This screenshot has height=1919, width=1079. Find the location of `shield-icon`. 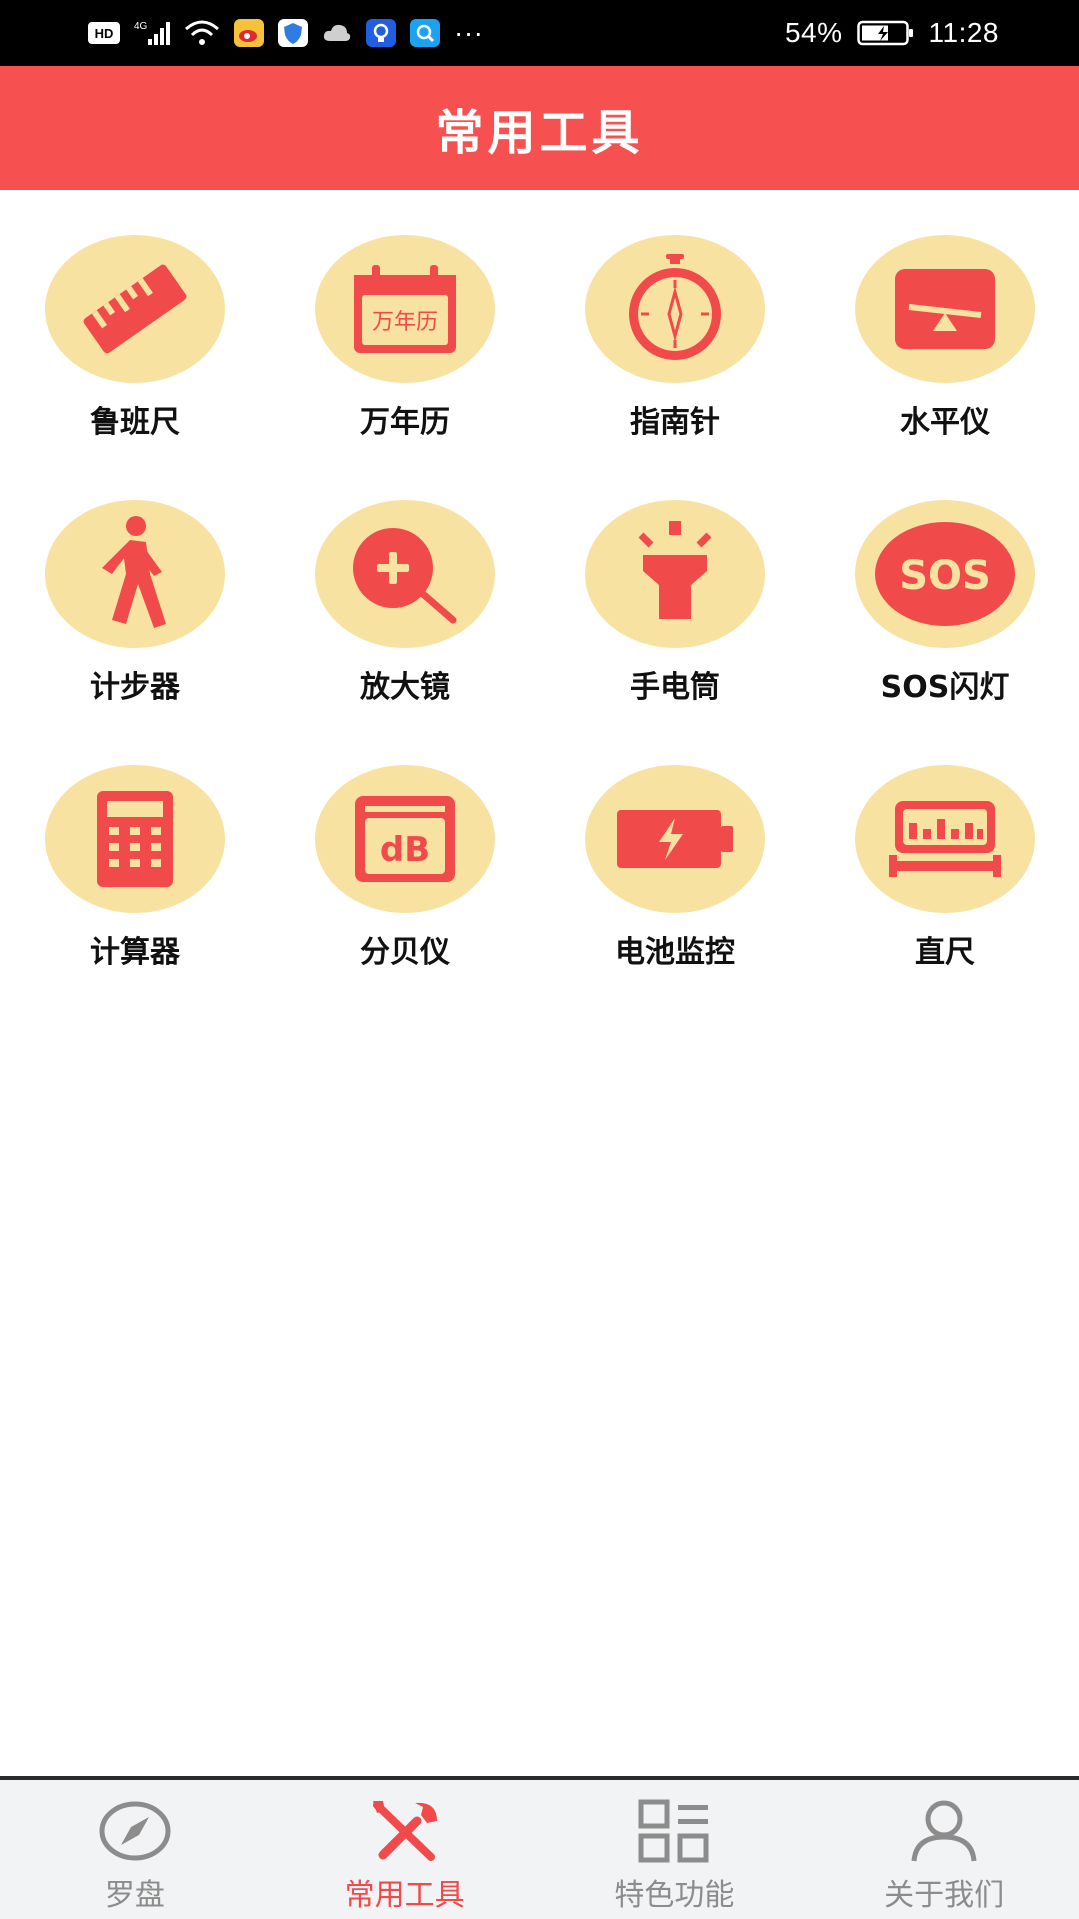

shield-icon is located at coordinates (293, 33).